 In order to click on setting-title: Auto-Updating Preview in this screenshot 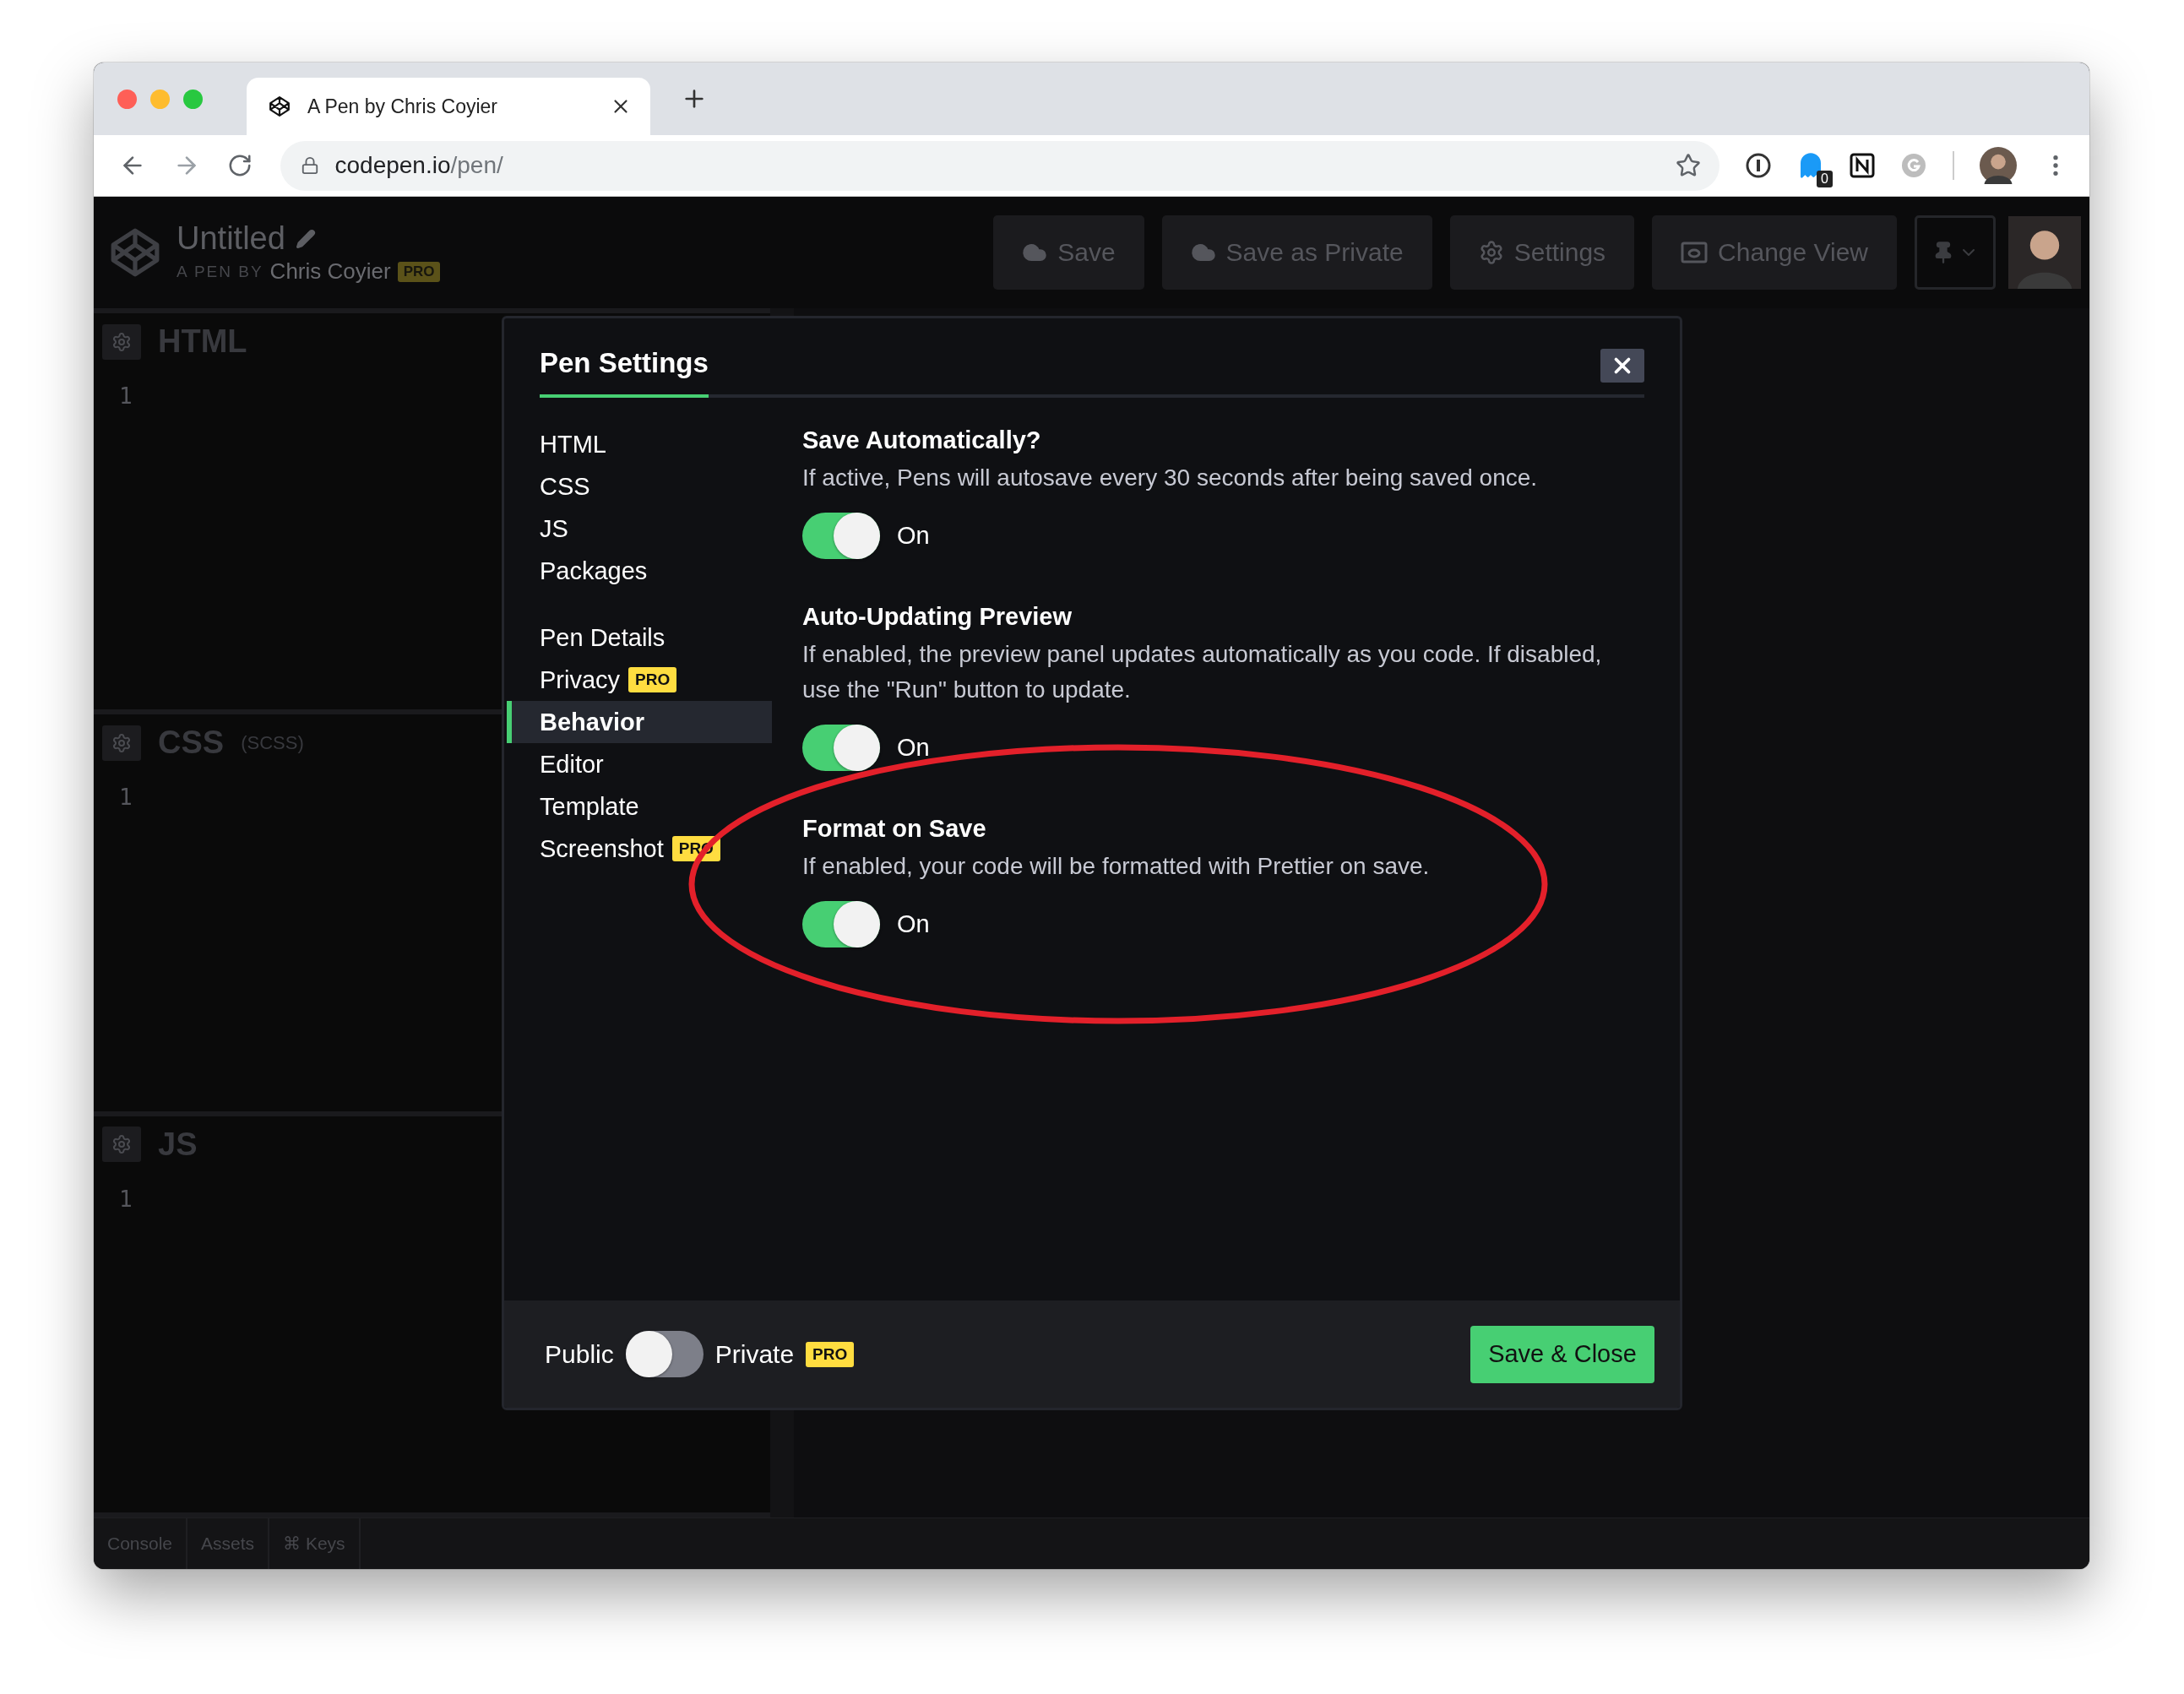, I will do `click(937, 617)`.